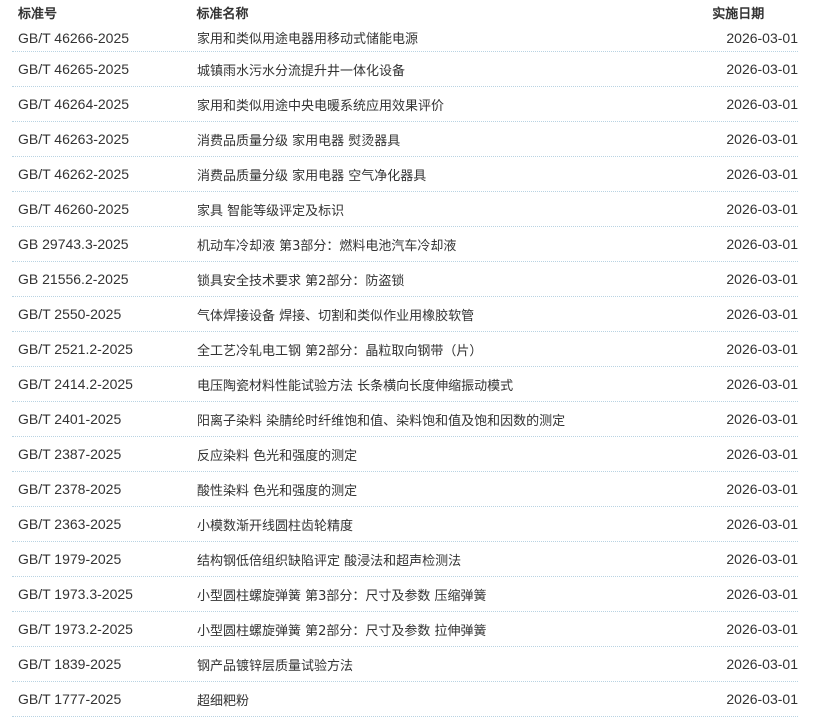 This screenshot has width=839, height=725. I want to click on standard-name-link: 机动车冷却液 第3部分：燃料电池汽车冷却液, so click(452, 244).